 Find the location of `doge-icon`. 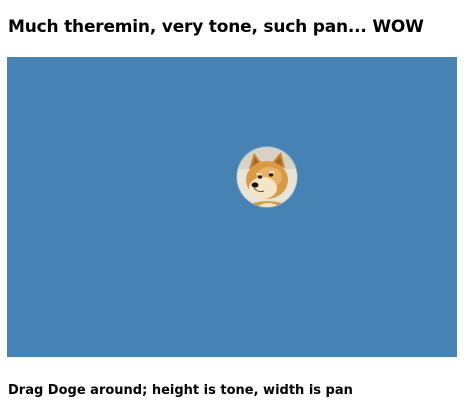

doge-icon is located at coordinates (267, 177).